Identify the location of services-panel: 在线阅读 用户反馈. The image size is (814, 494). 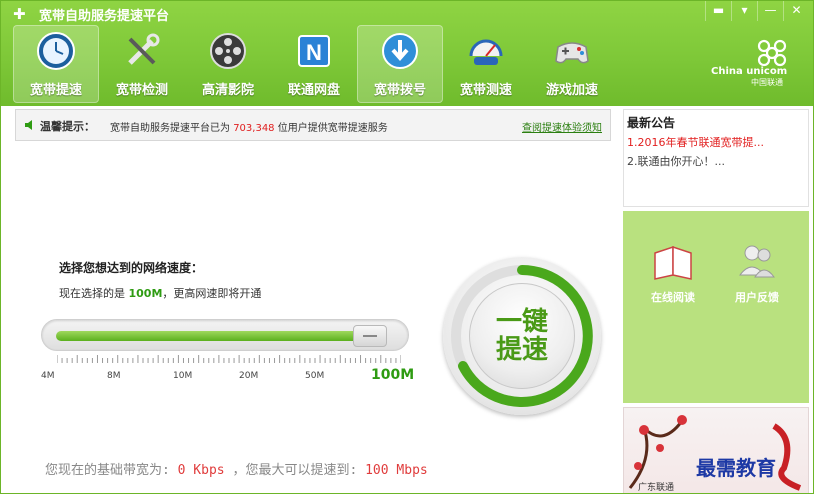
(716, 307).